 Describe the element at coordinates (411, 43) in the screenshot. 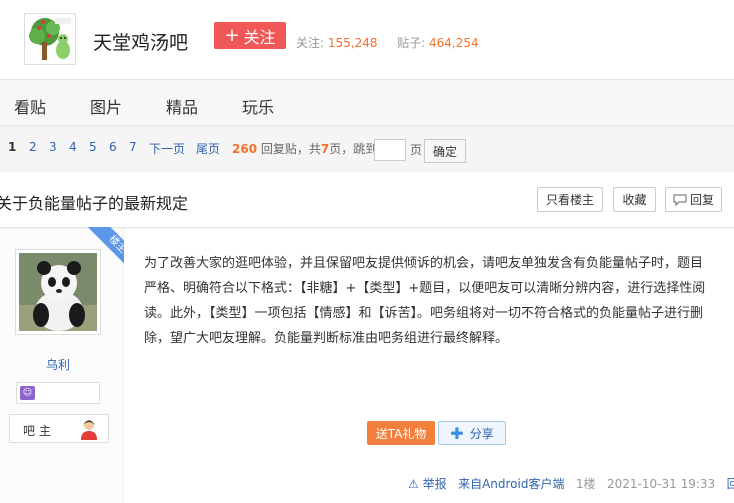

I see `posts-label: 贴子:` at that location.